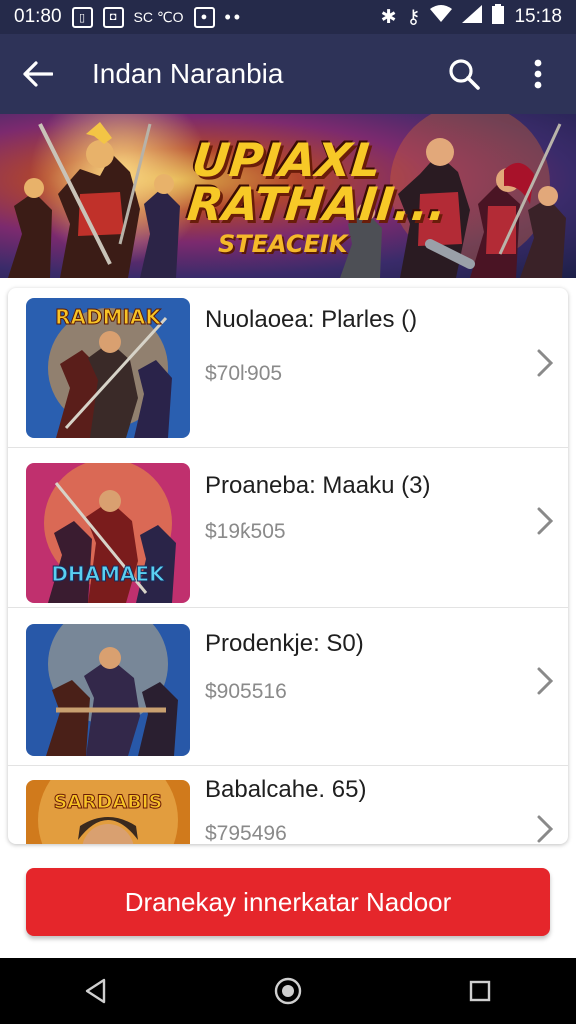 The height and width of the screenshot is (1024, 576). What do you see at coordinates (538, 16) in the screenshot?
I see `status-time-right: 15:18` at bounding box center [538, 16].